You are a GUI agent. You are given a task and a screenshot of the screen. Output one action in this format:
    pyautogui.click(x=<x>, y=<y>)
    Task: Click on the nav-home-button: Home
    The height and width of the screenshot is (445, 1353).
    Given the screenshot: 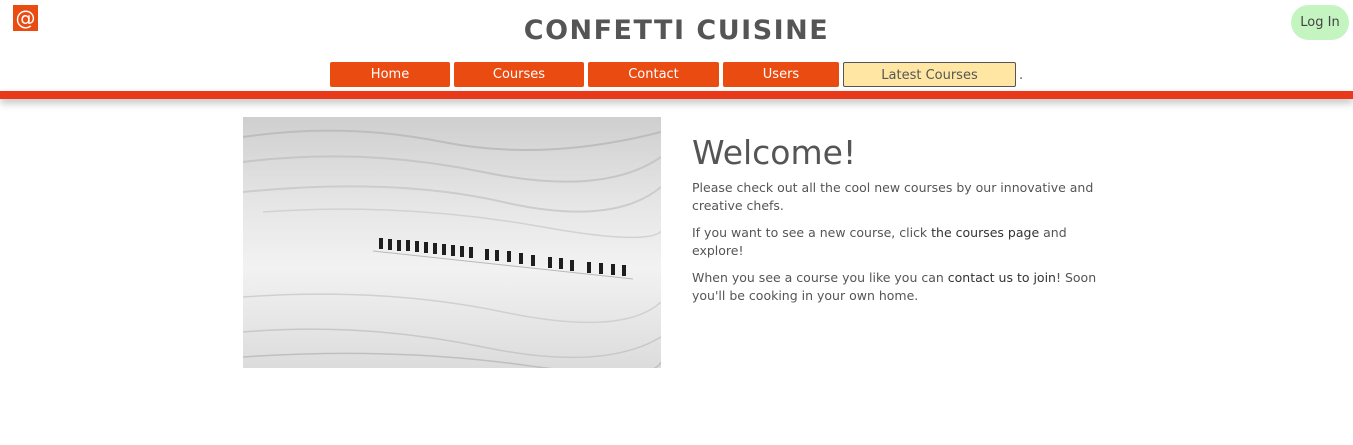 What is the action you would take?
    pyautogui.click(x=390, y=74)
    